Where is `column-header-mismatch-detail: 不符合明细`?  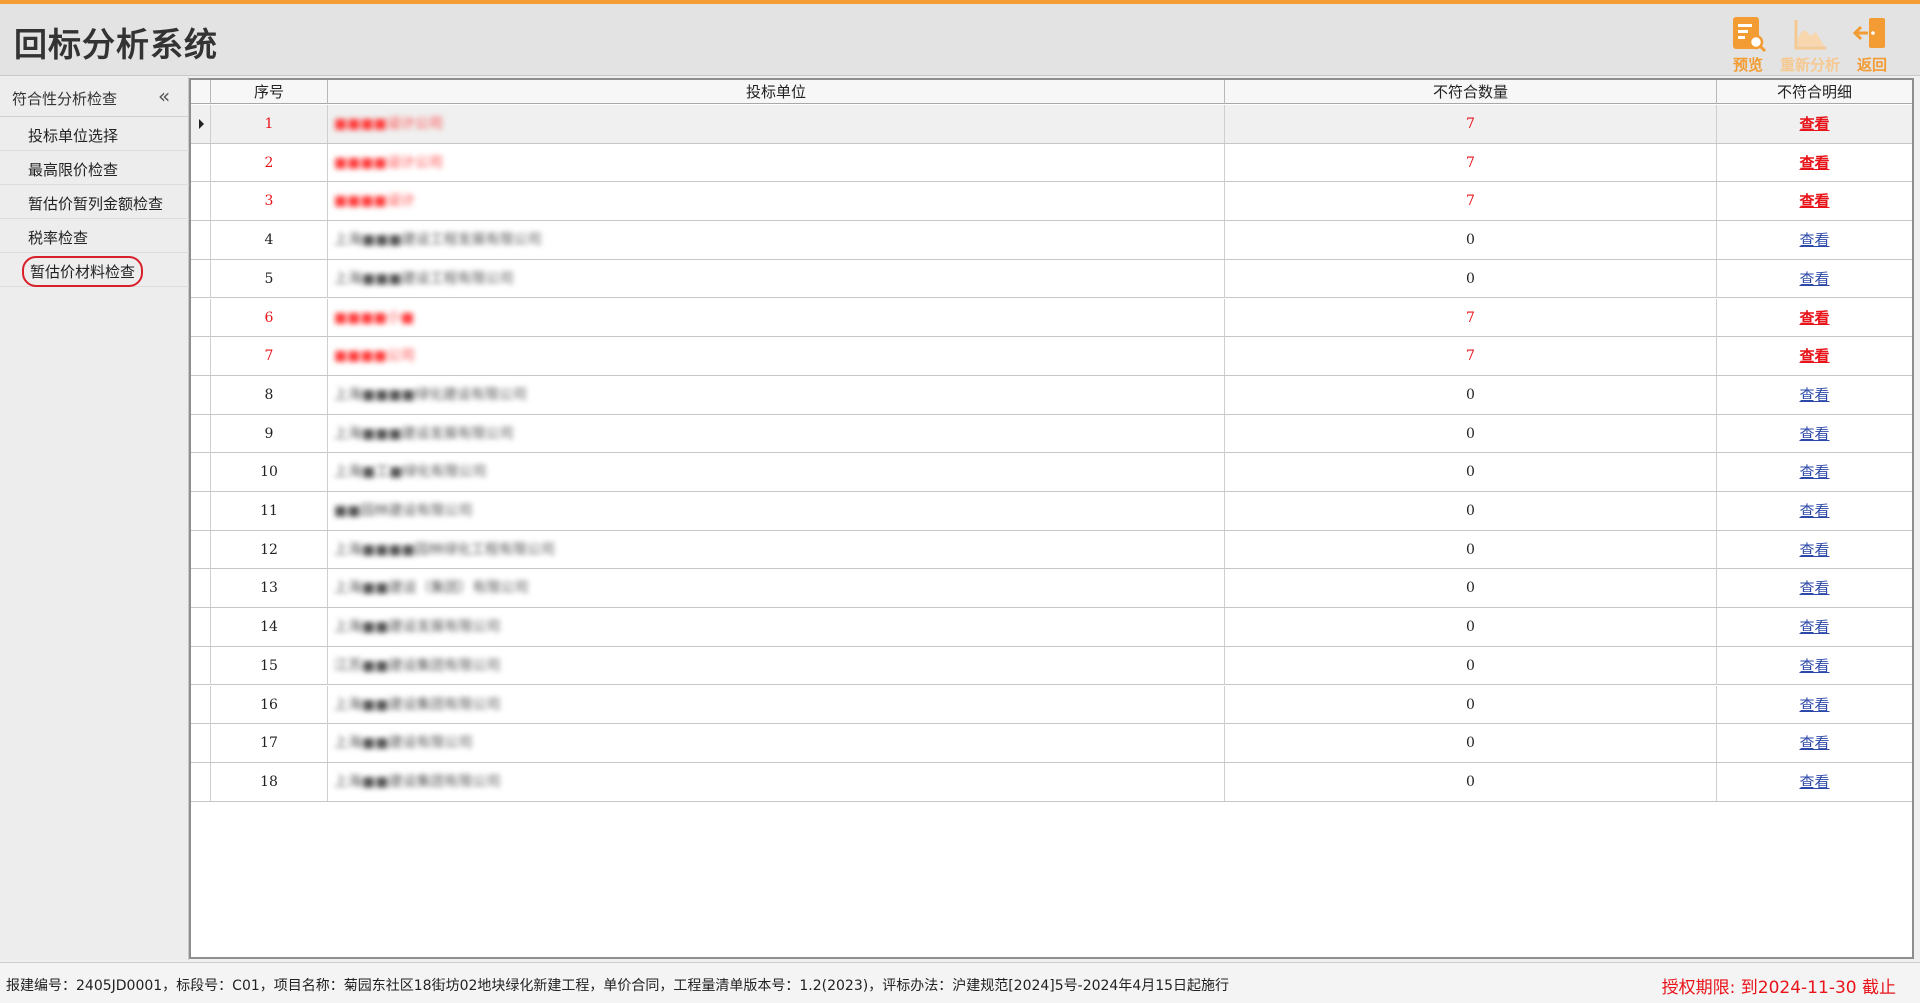
column-header-mismatch-detail: 不符合明细 is located at coordinates (1814, 92).